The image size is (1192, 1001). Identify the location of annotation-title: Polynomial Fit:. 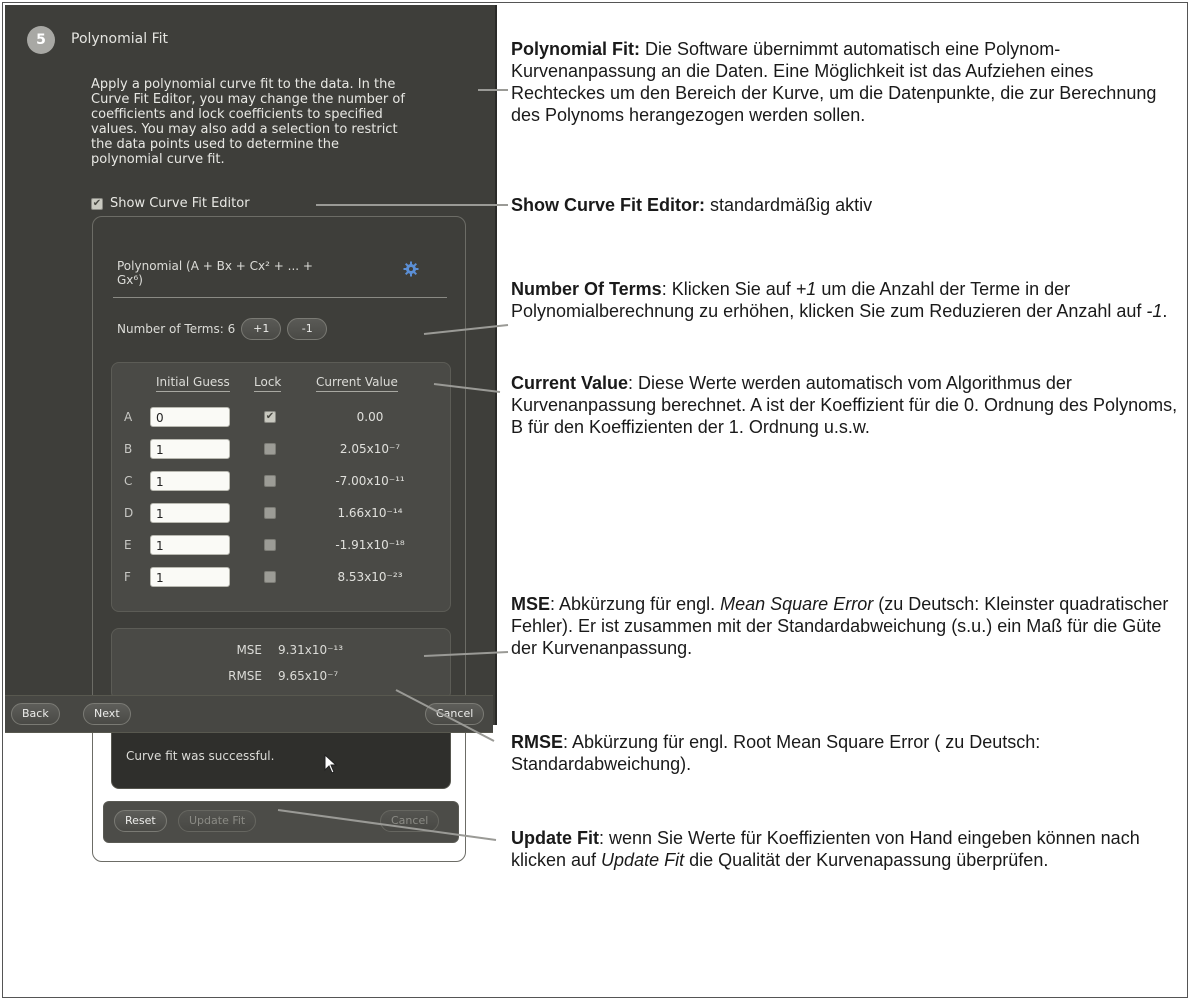
(576, 49).